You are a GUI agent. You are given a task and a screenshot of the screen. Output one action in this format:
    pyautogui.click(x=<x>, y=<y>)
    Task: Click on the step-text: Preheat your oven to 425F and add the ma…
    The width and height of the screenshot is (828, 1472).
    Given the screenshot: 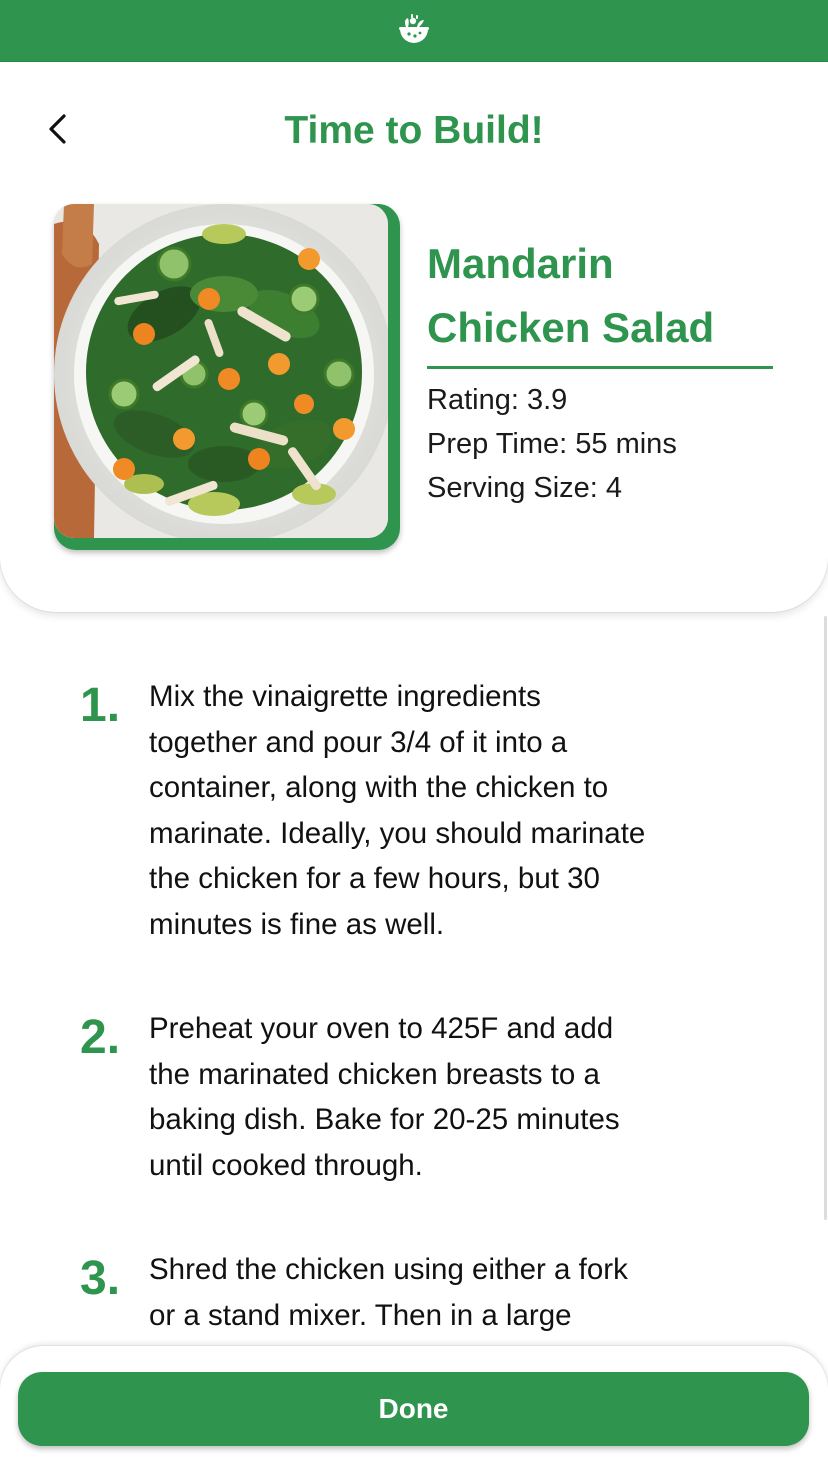 What is the action you would take?
    pyautogui.click(x=449, y=1097)
    